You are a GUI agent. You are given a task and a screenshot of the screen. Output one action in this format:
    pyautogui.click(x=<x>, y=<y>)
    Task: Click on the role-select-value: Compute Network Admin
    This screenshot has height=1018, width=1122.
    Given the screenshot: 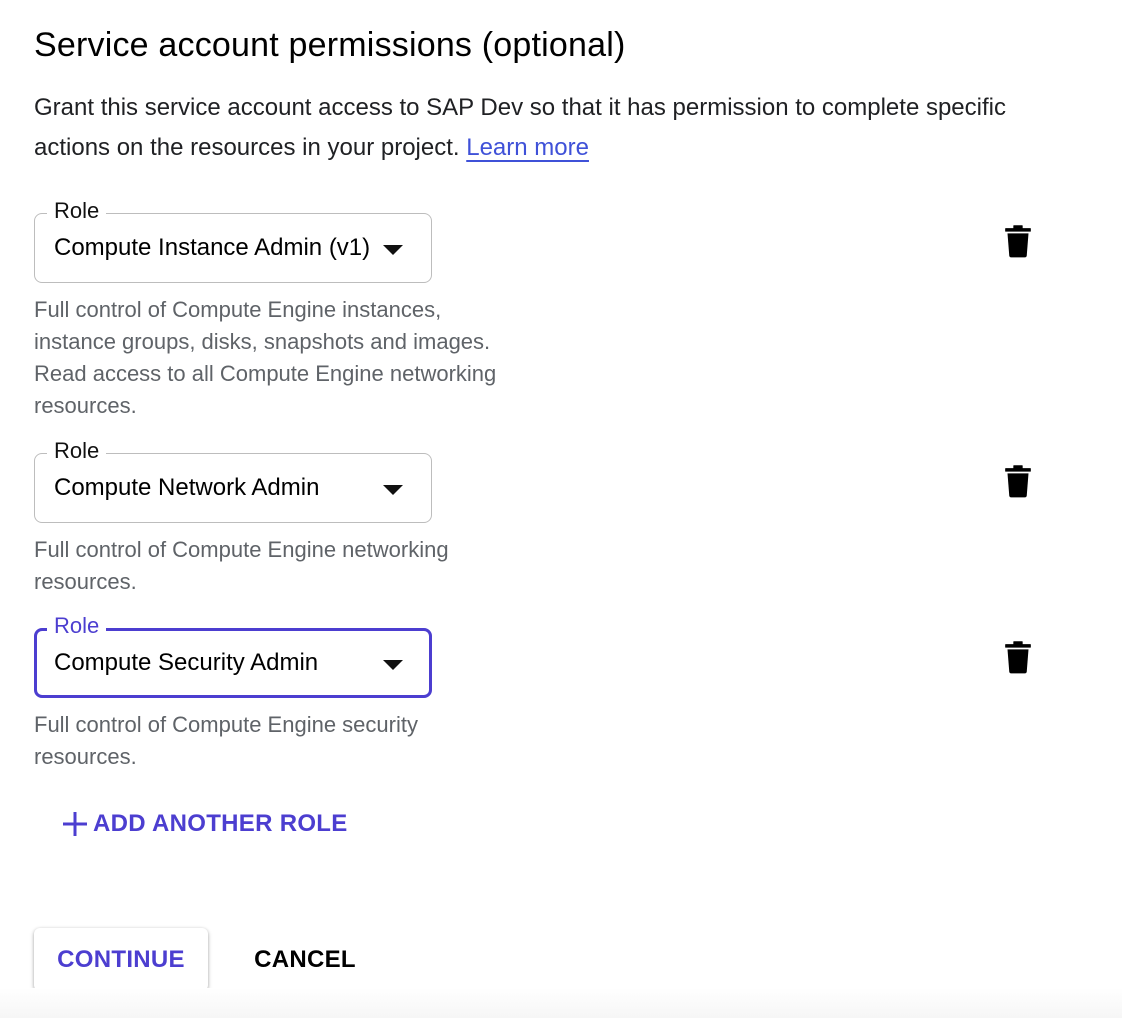 What is the action you would take?
    pyautogui.click(x=187, y=487)
    